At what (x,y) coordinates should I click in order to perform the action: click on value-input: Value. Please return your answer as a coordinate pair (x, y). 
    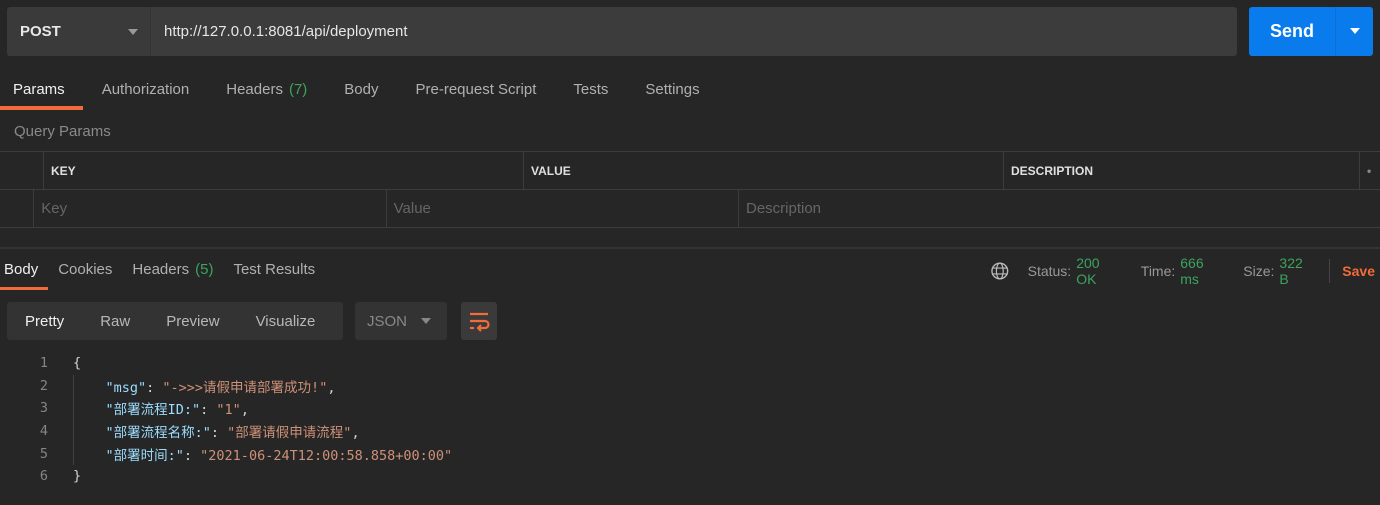
    Looking at the image, I should click on (563, 208).